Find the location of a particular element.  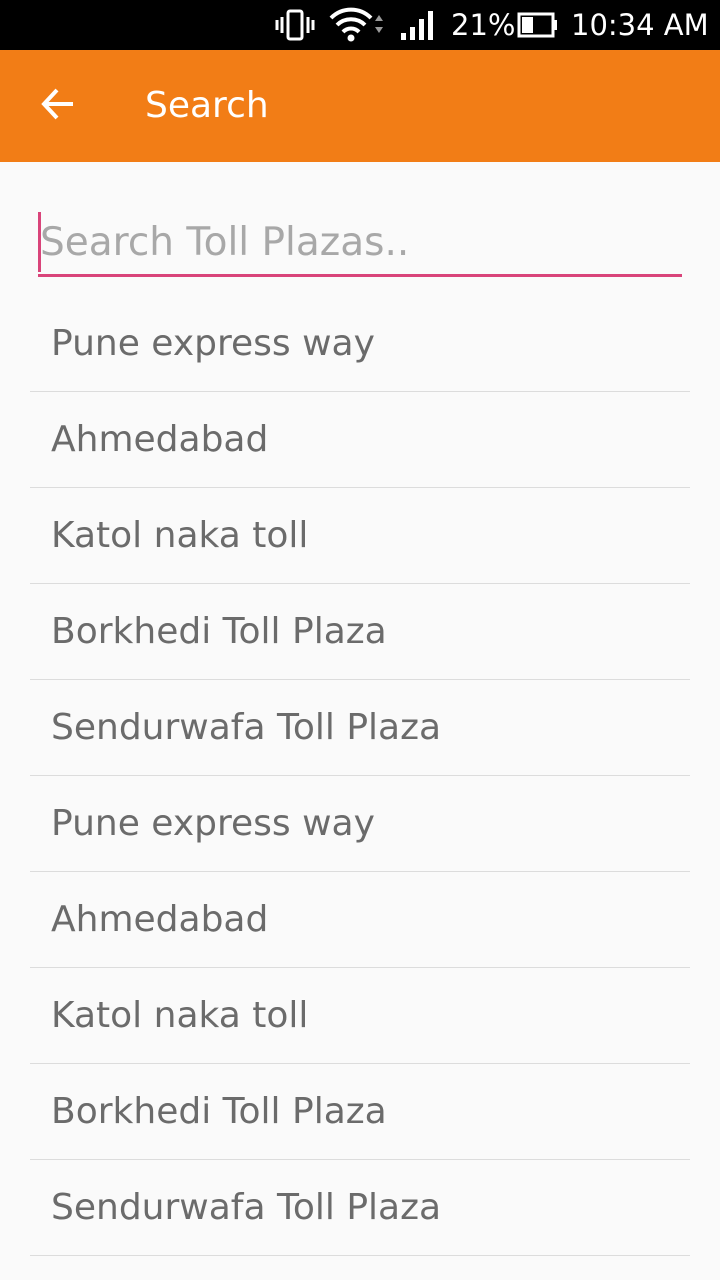

search-input is located at coordinates (360, 242).